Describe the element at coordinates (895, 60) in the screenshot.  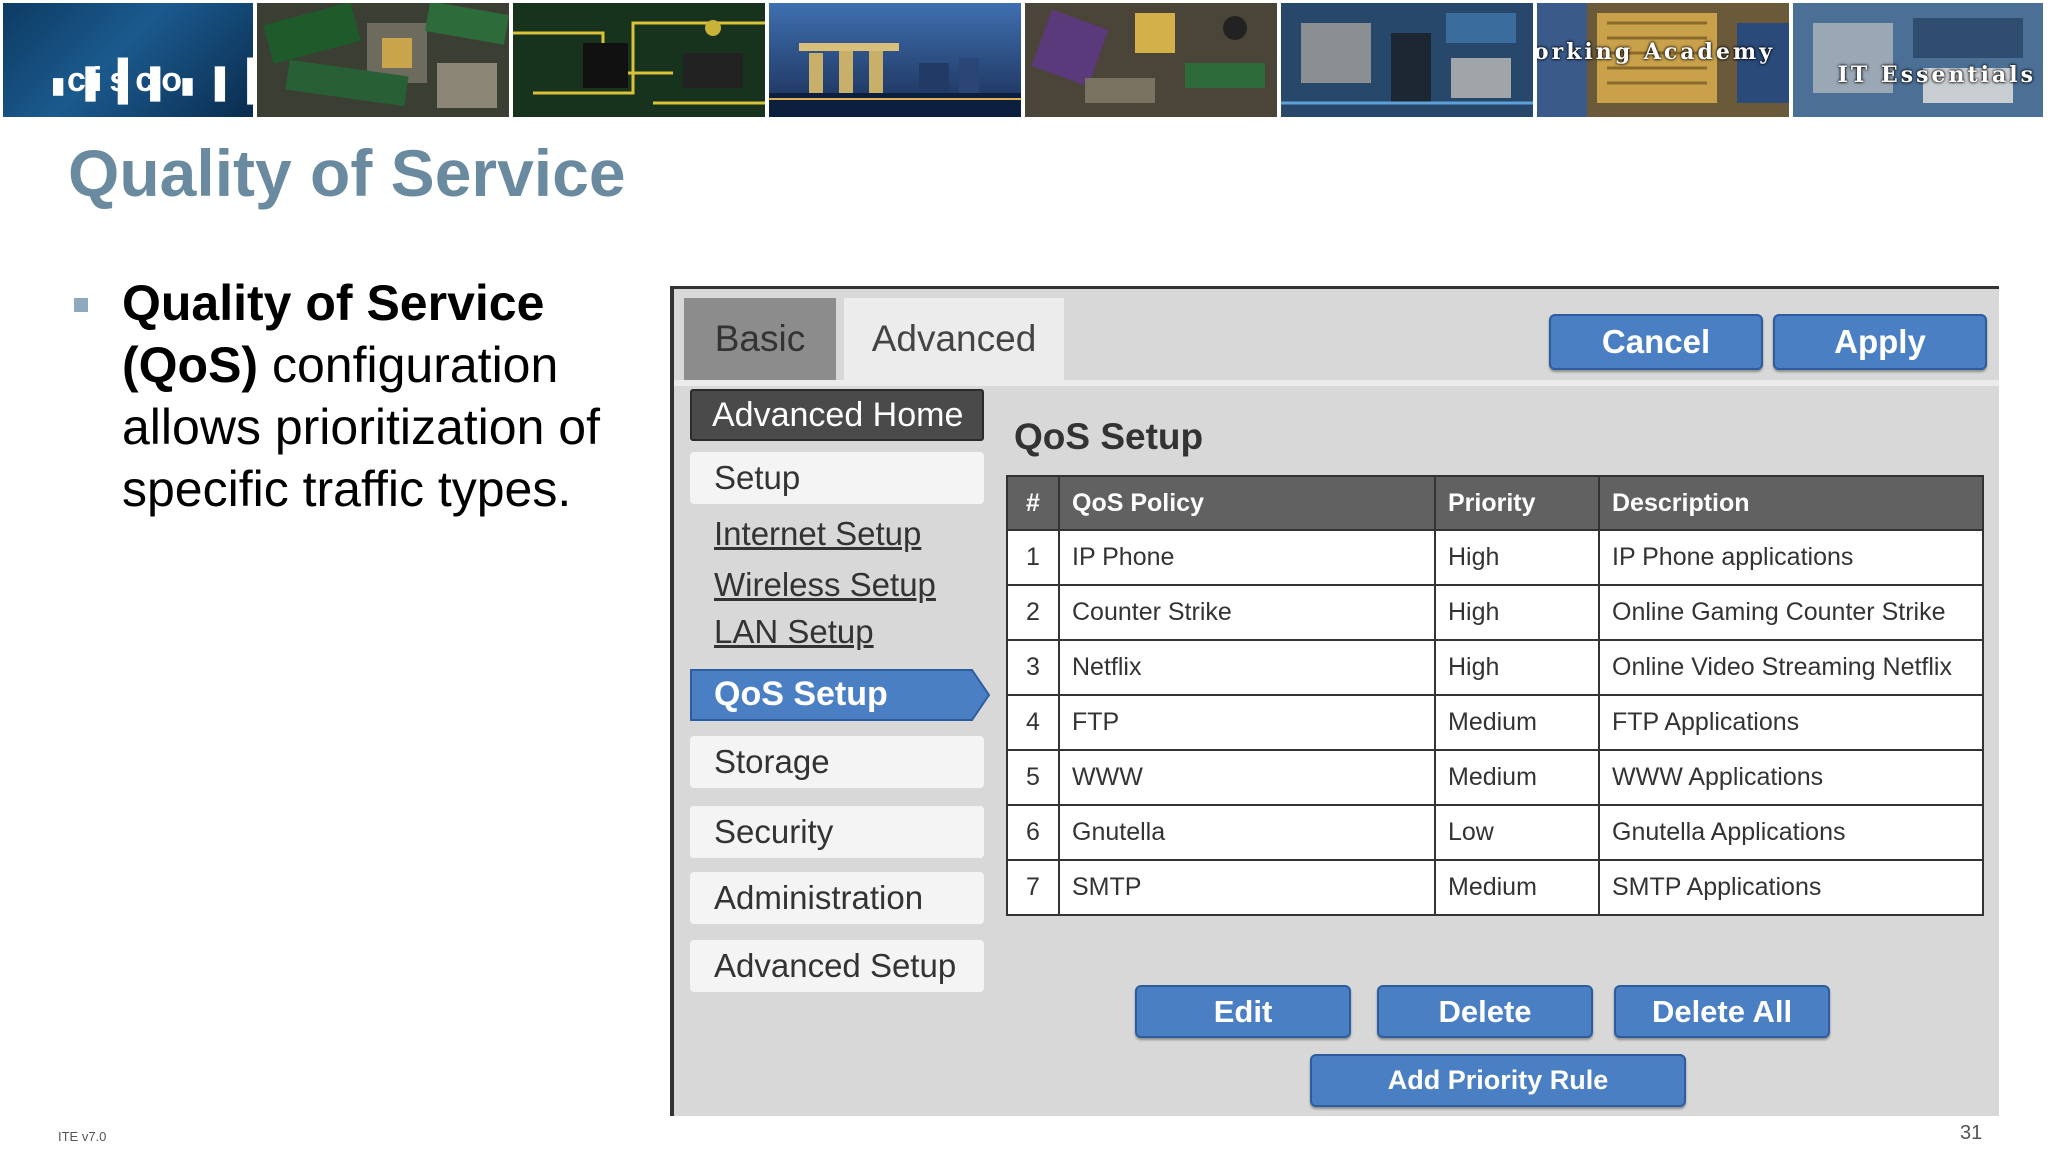
I see `banner-photo-skyline` at that location.